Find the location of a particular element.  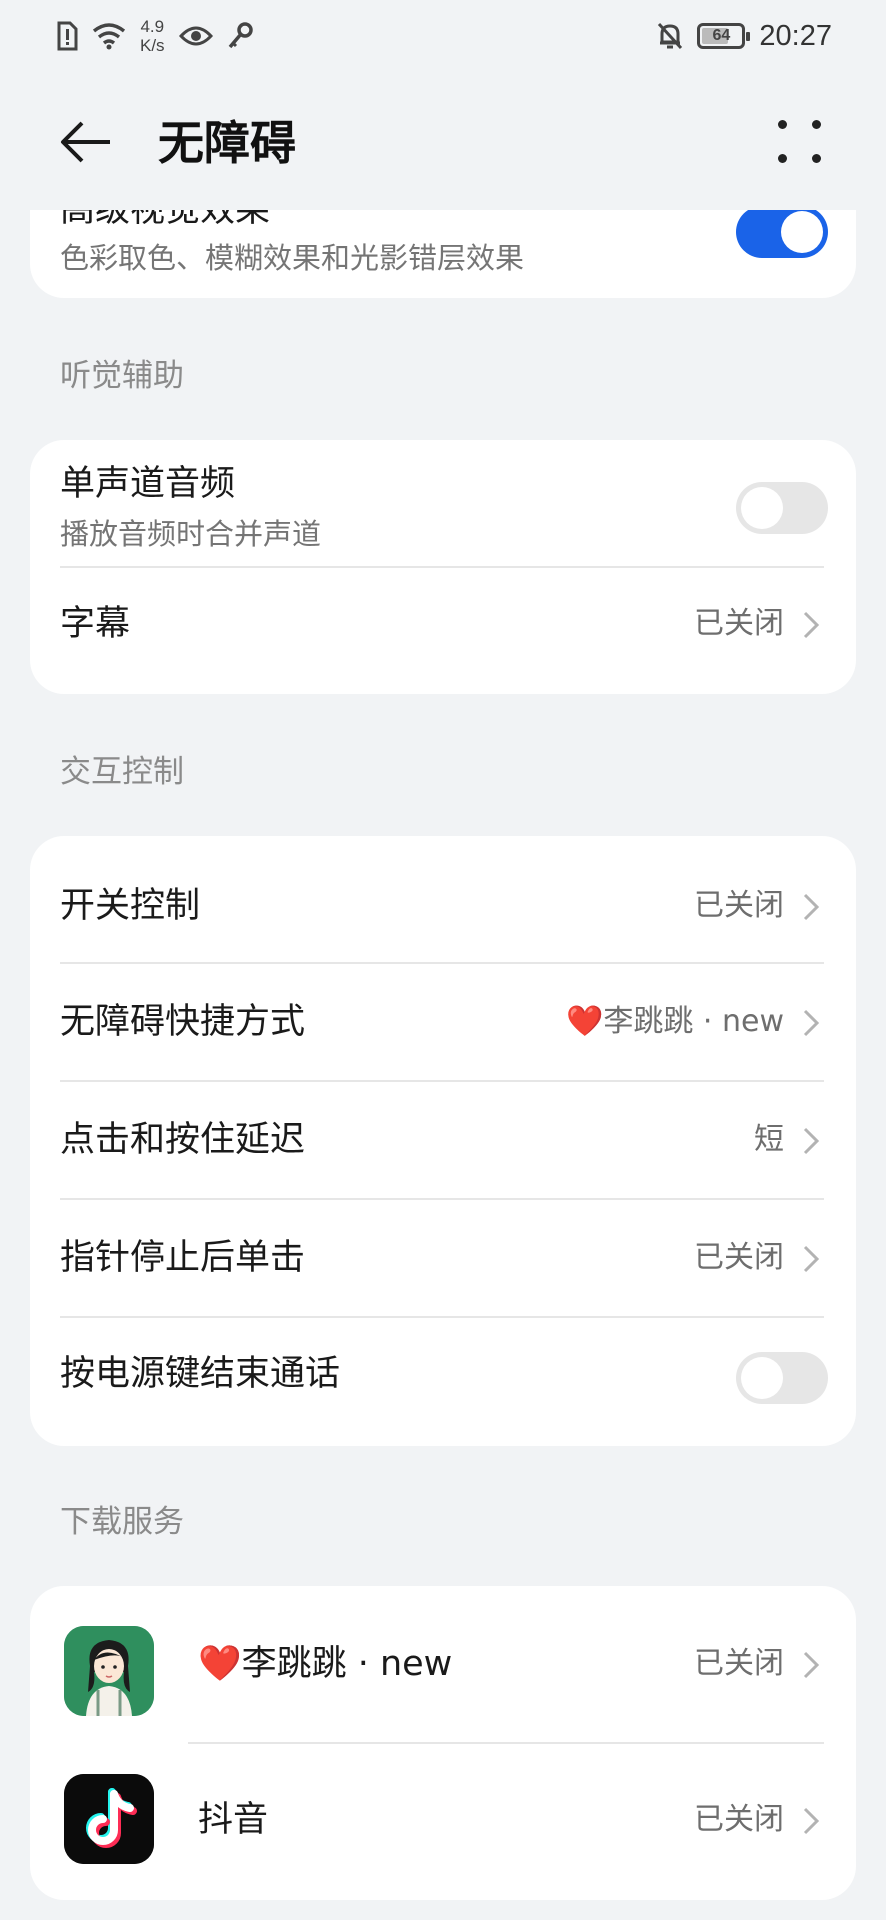

row-value: 短 is located at coordinates (769, 1139).